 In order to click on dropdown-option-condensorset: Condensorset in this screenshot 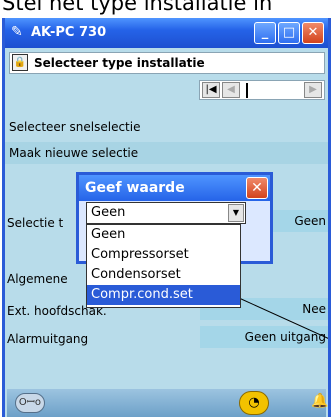, I will do `click(163, 275)`.